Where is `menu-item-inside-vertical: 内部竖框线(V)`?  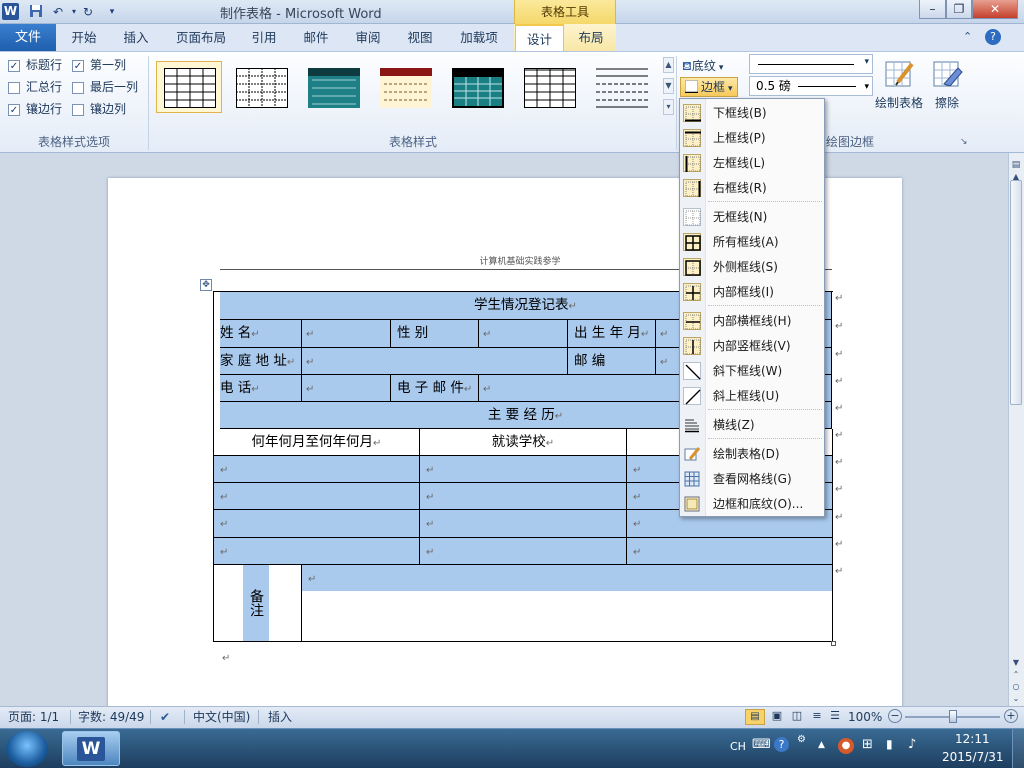
menu-item-inside-vertical: 内部竖框线(V) is located at coordinates (752, 345).